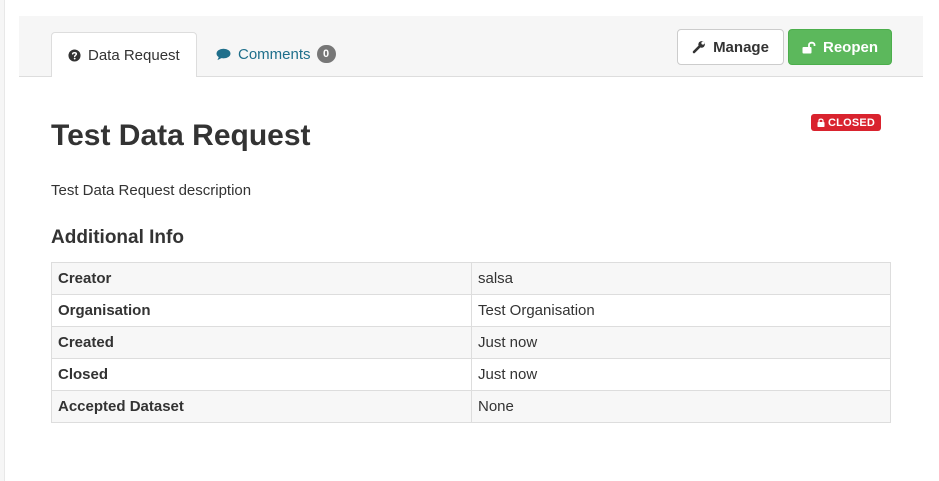 The width and height of the screenshot is (939, 481). I want to click on reopen-button-label: Reopen, so click(850, 47).